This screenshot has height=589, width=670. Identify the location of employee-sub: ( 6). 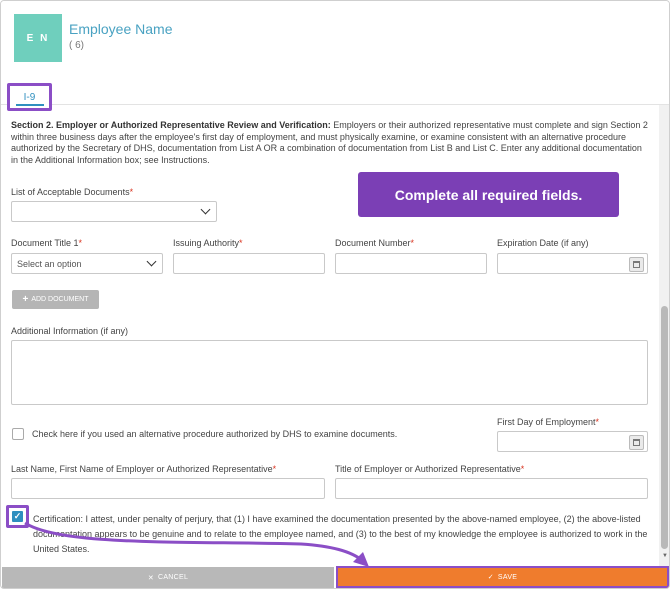
(76, 45).